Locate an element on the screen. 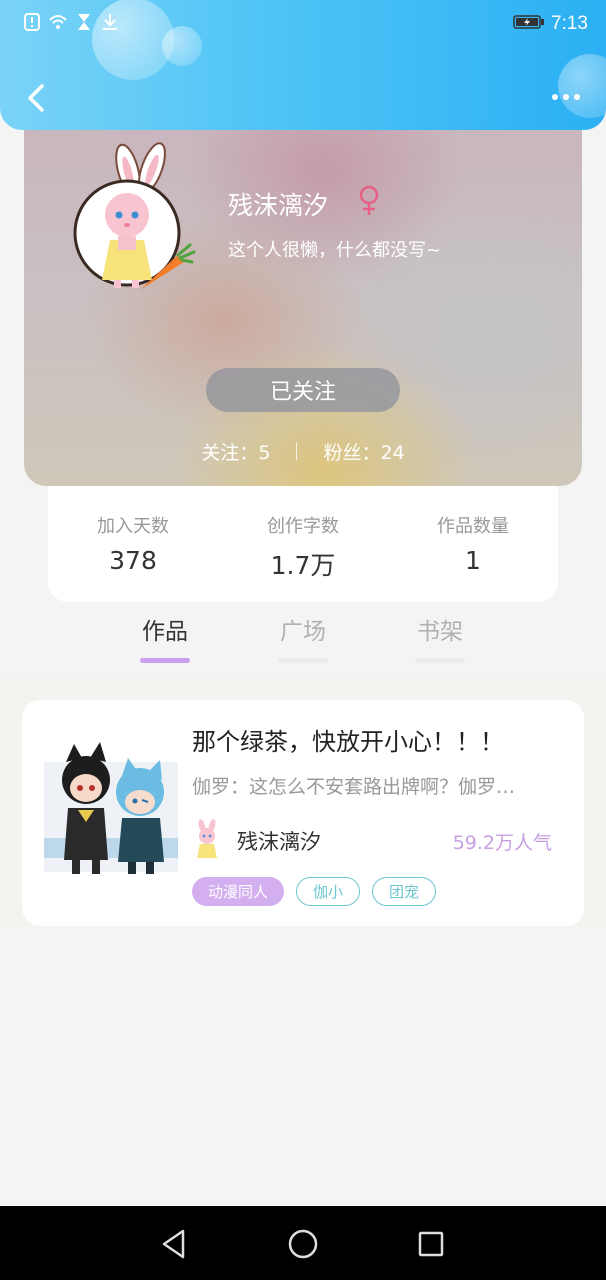 The height and width of the screenshot is (1280, 606). download-icon is located at coordinates (110, 24).